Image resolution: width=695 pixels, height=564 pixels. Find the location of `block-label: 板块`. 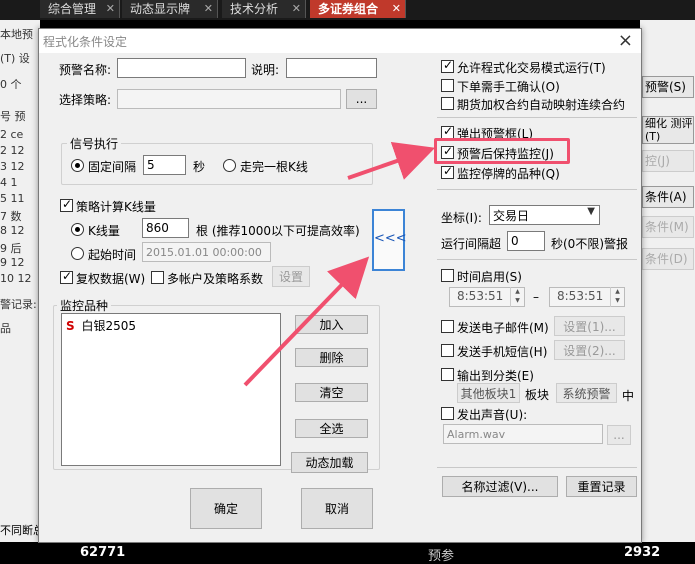

block-label: 板块 is located at coordinates (537, 395).